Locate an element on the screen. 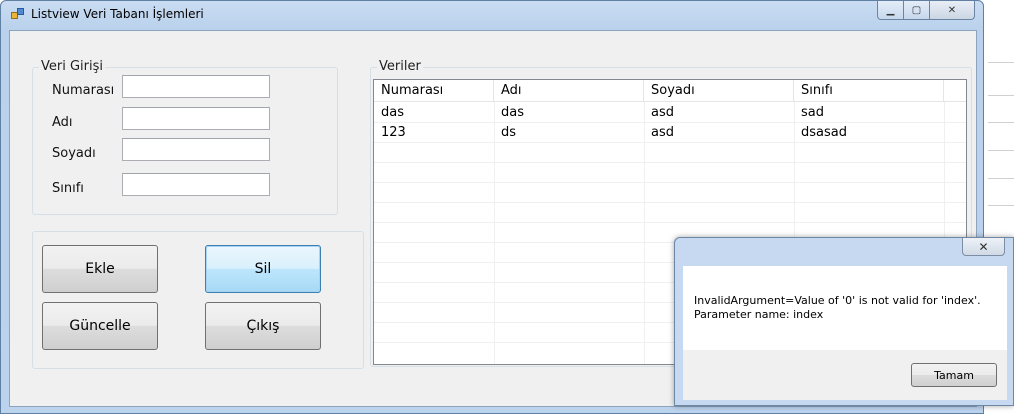 The height and width of the screenshot is (414, 1014). maximize-icon: ▢ is located at coordinates (916, 10).